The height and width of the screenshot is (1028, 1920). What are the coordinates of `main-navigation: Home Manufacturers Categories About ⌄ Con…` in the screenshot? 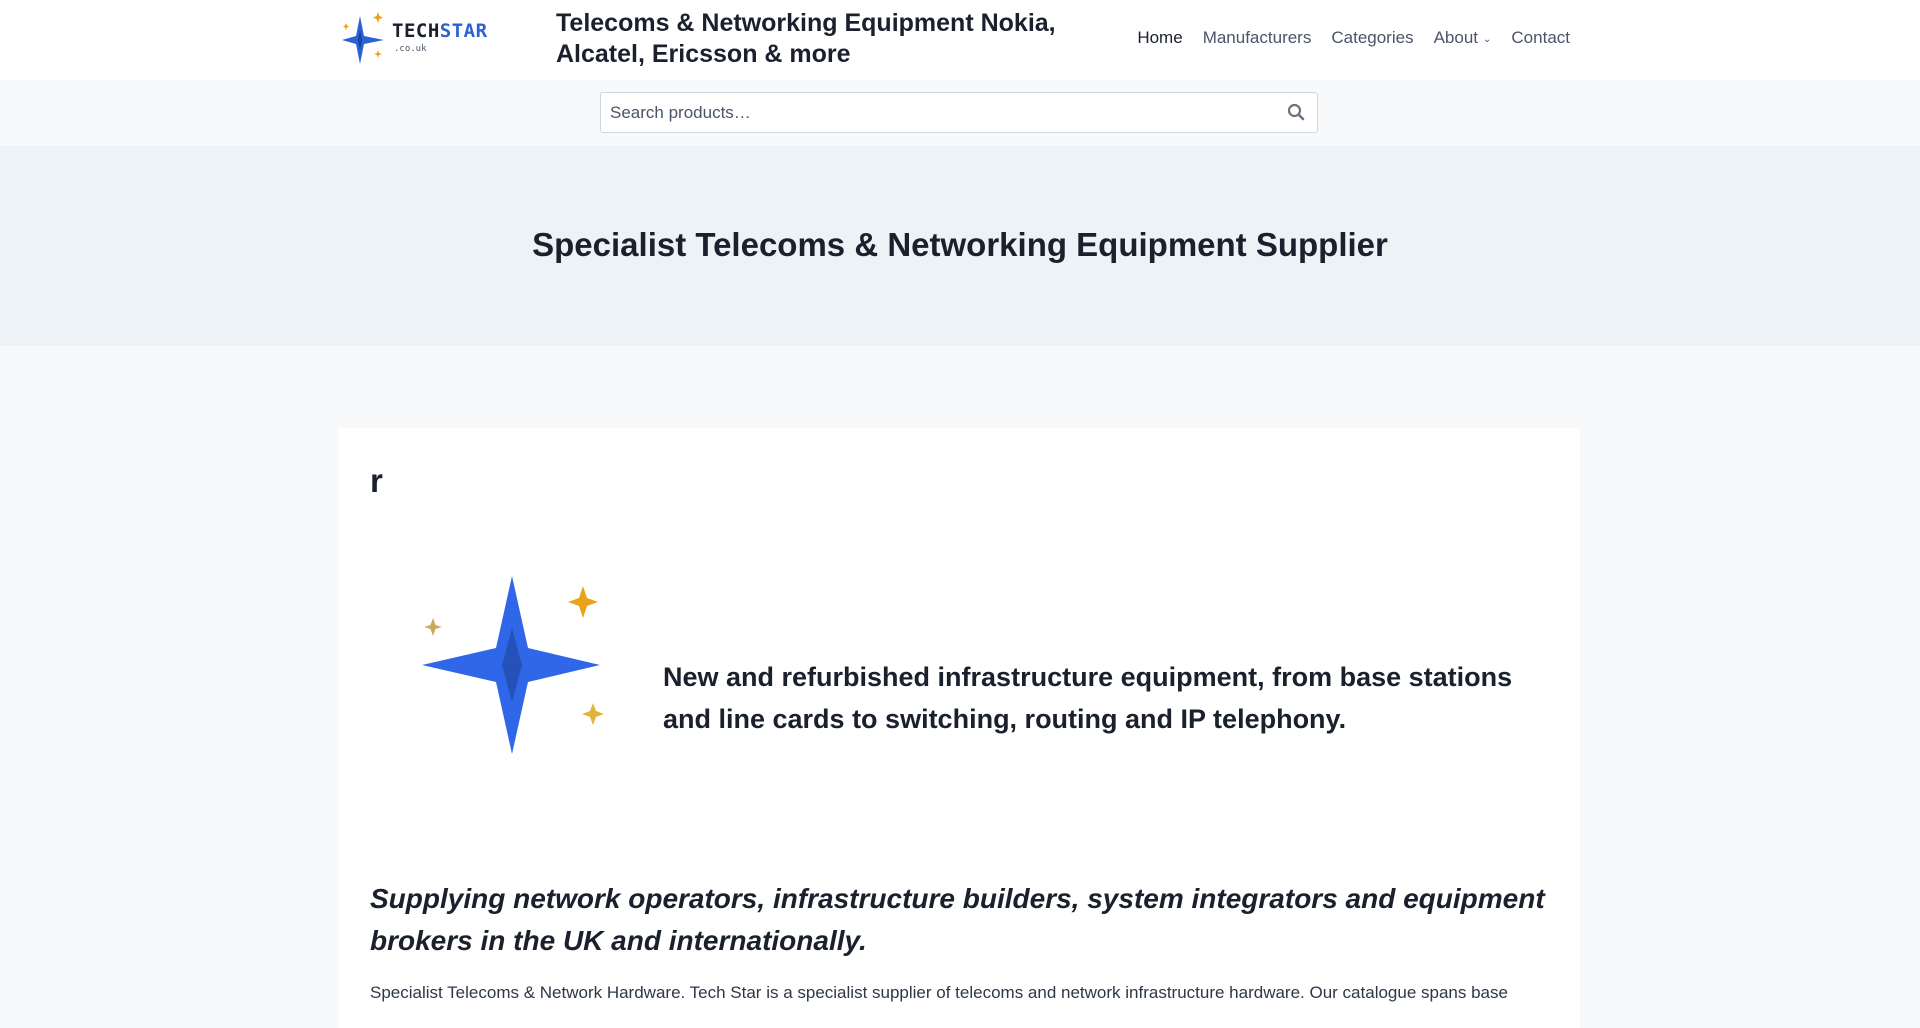 It's located at (1343, 38).